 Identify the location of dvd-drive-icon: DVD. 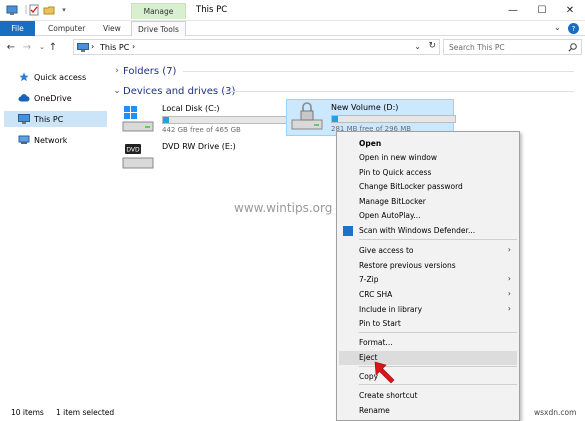
(138, 156).